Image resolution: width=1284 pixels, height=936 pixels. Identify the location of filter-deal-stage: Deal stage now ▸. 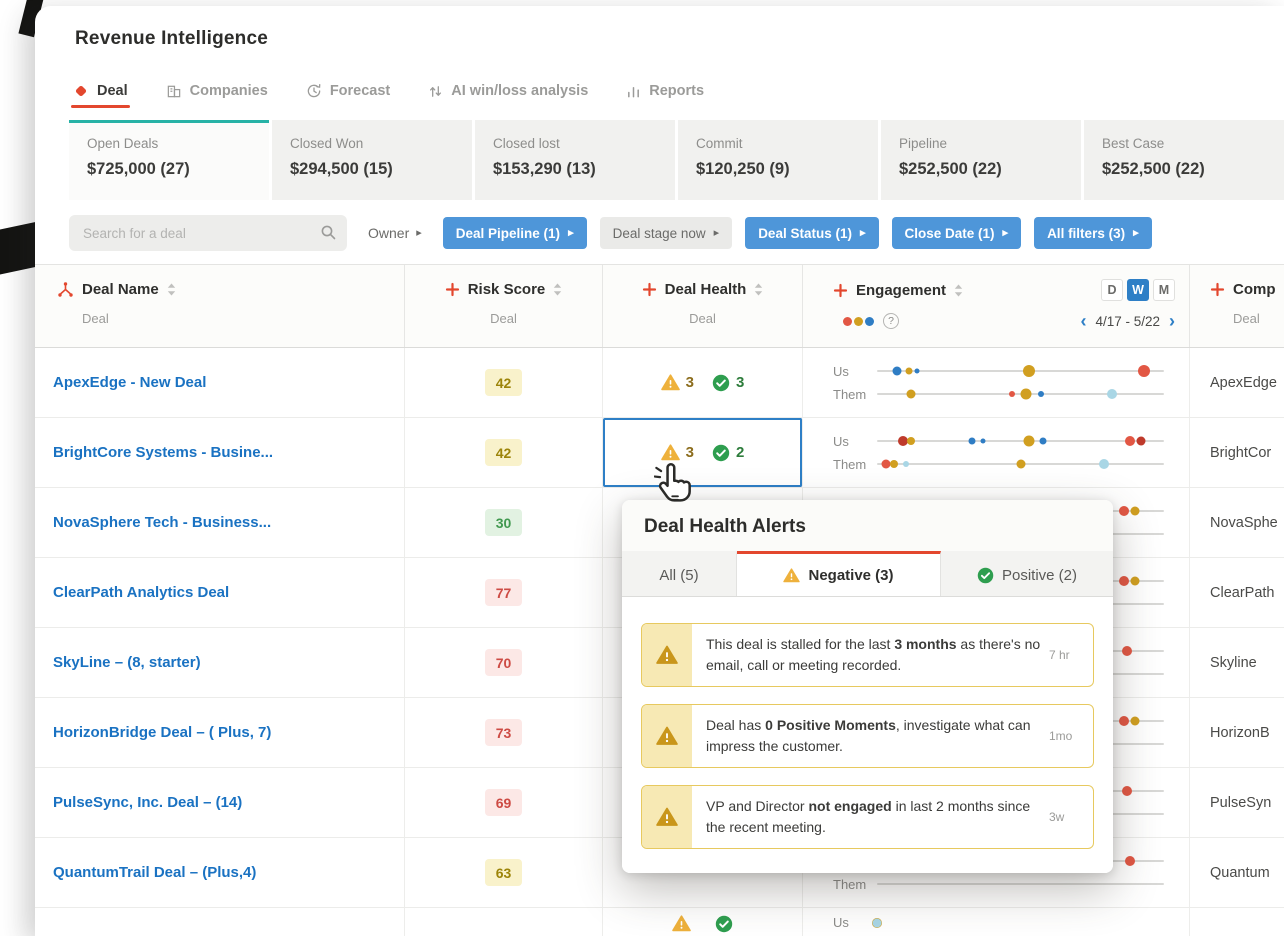
(666, 233).